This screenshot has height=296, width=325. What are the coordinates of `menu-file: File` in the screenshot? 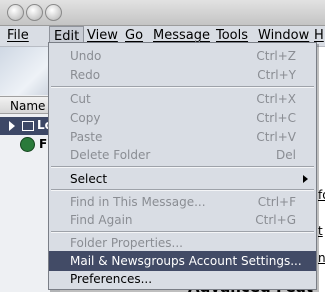 It's located at (18, 35).